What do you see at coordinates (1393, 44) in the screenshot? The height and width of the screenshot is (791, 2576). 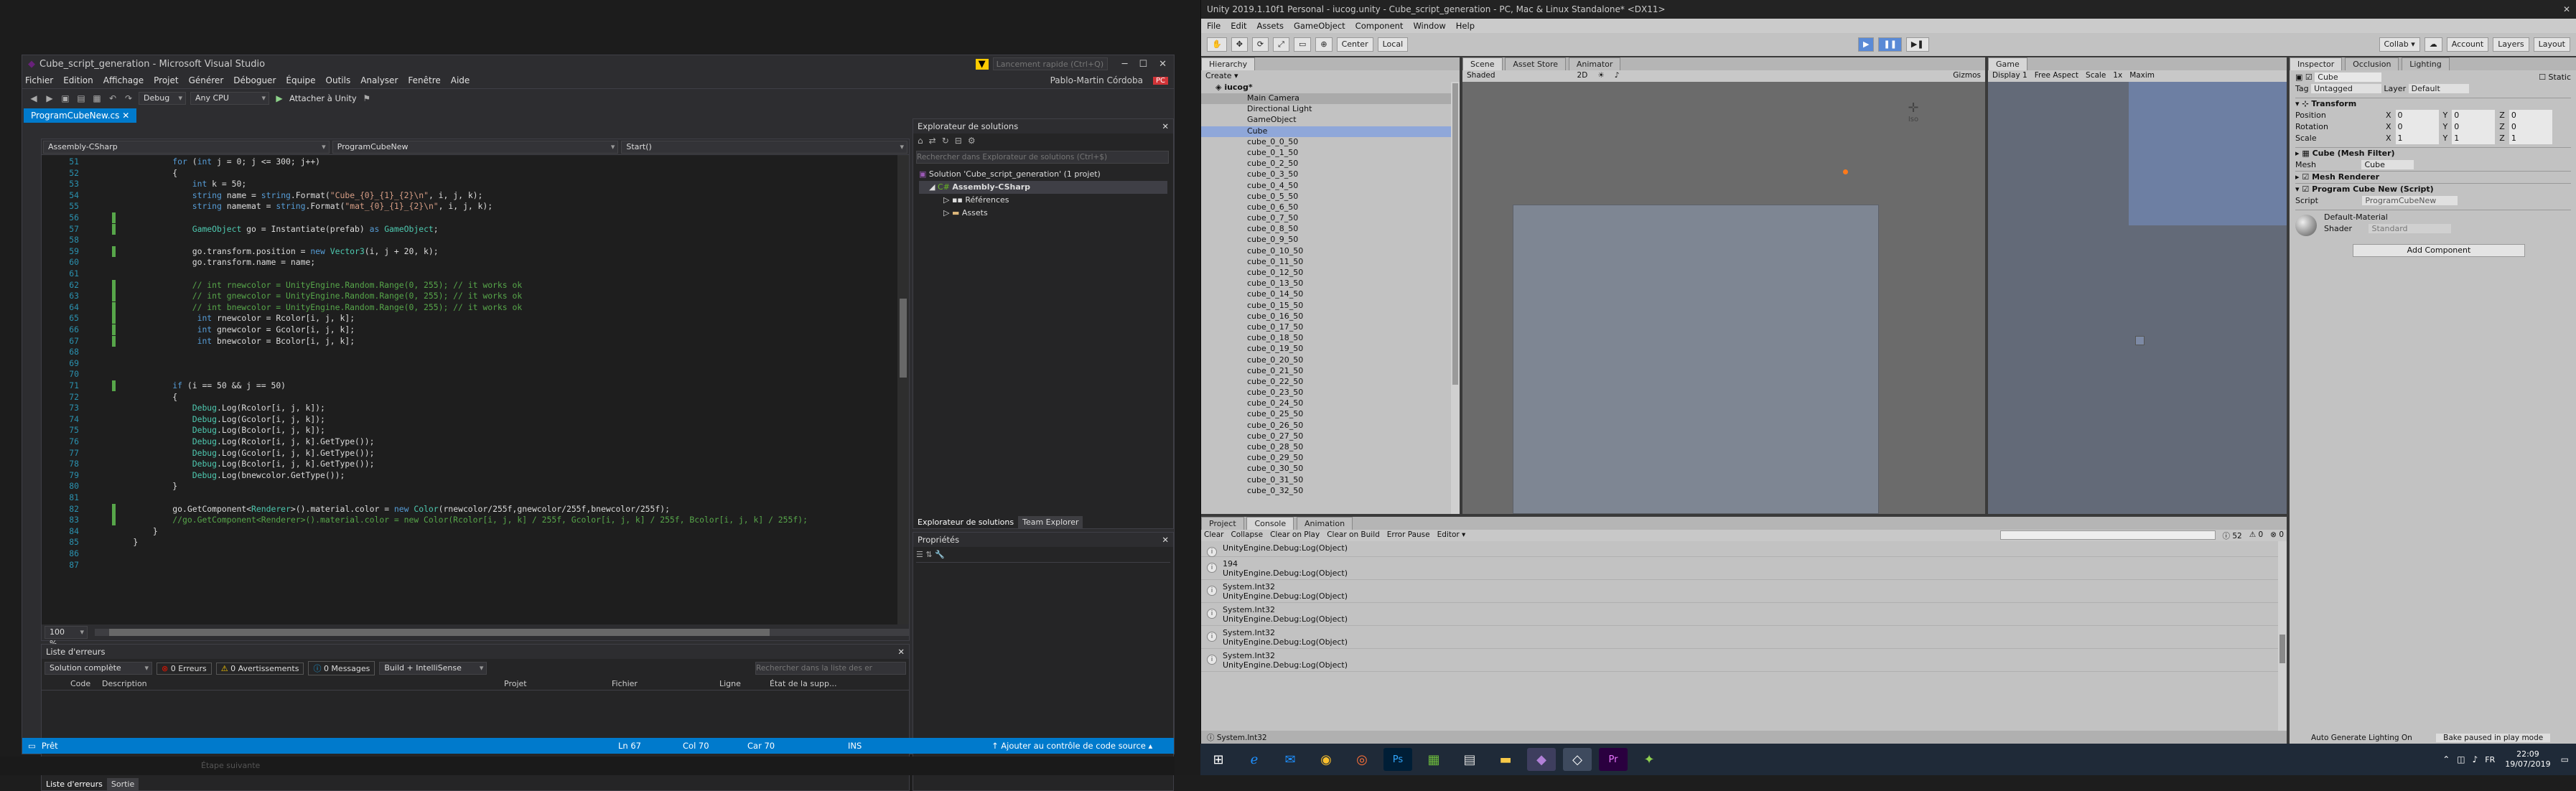 I see `space-toggle: Local` at bounding box center [1393, 44].